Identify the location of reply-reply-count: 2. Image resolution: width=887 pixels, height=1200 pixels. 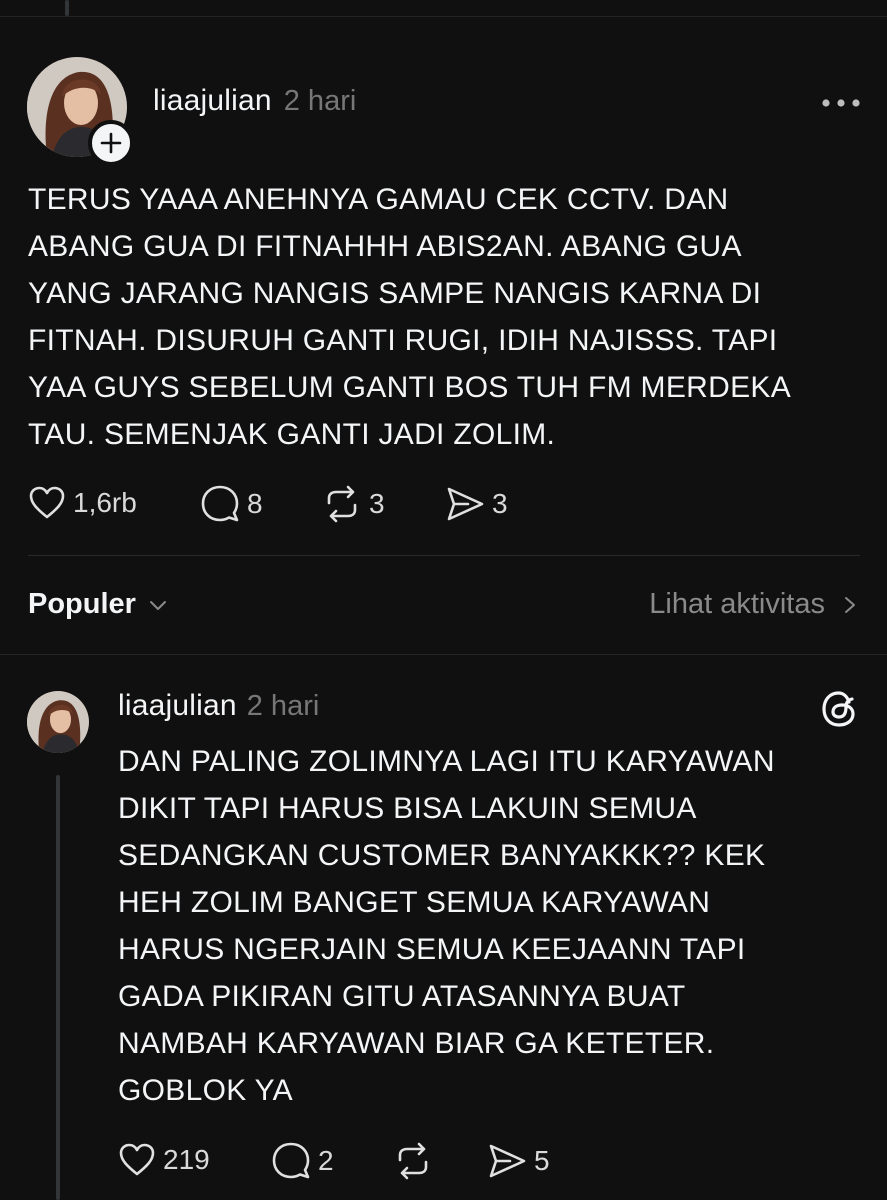
(326, 1160).